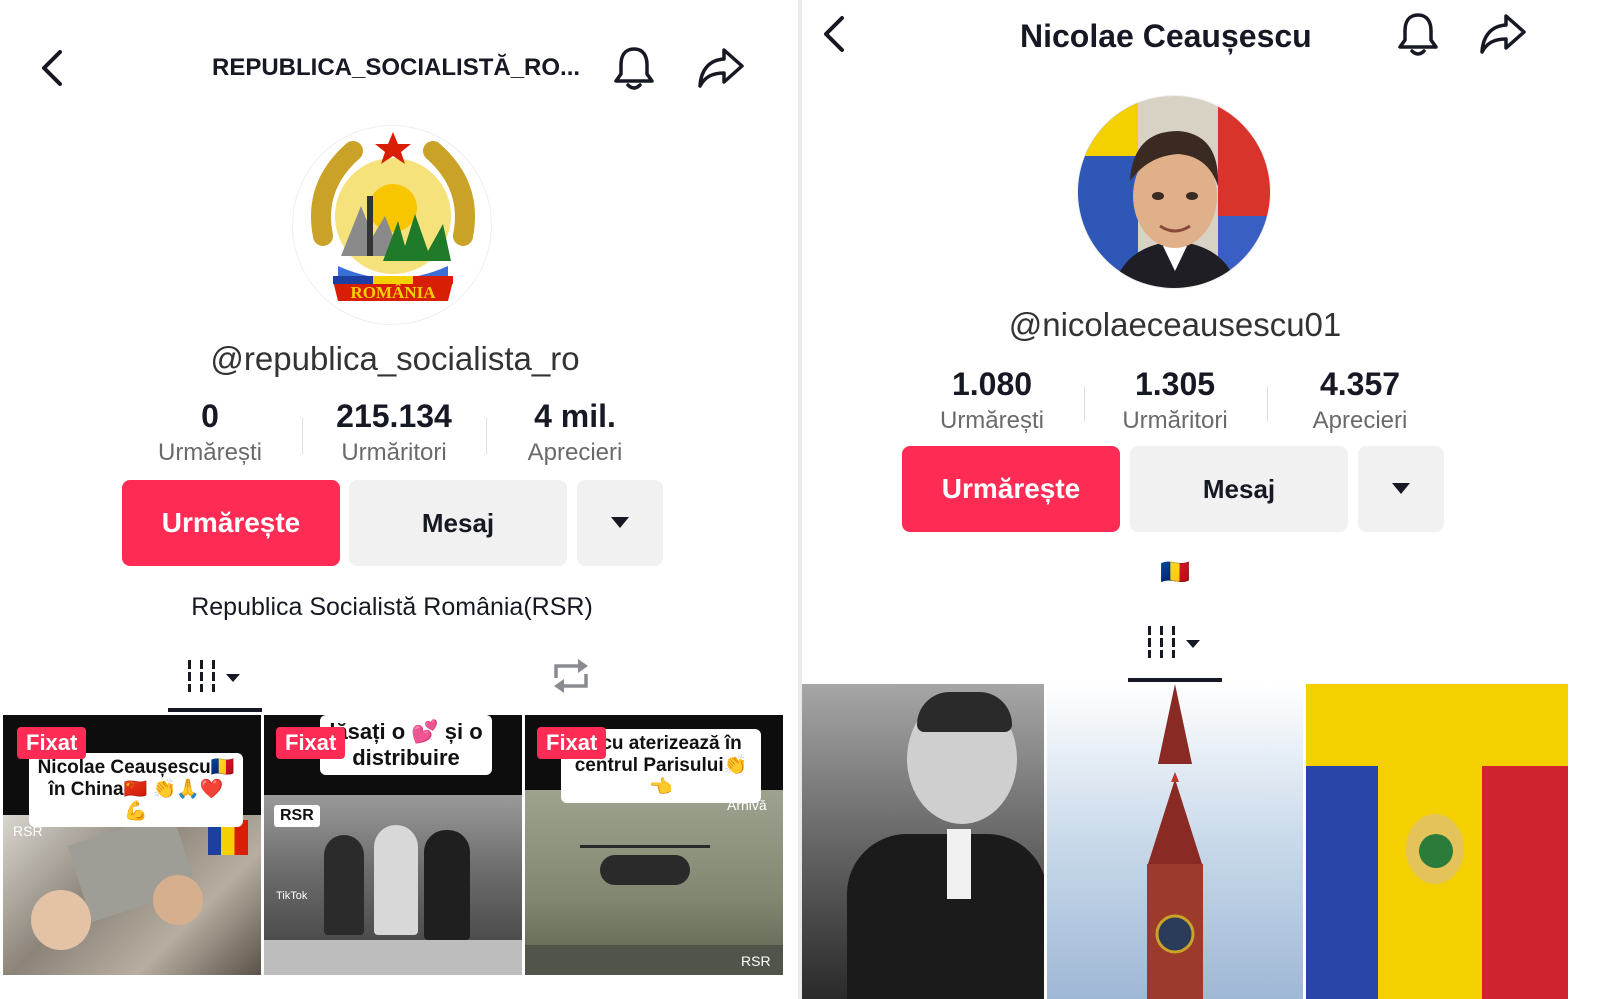 This screenshot has height=999, width=1600. What do you see at coordinates (395, 358) in the screenshot?
I see `profile-handle: @republica_socialista_ro` at bounding box center [395, 358].